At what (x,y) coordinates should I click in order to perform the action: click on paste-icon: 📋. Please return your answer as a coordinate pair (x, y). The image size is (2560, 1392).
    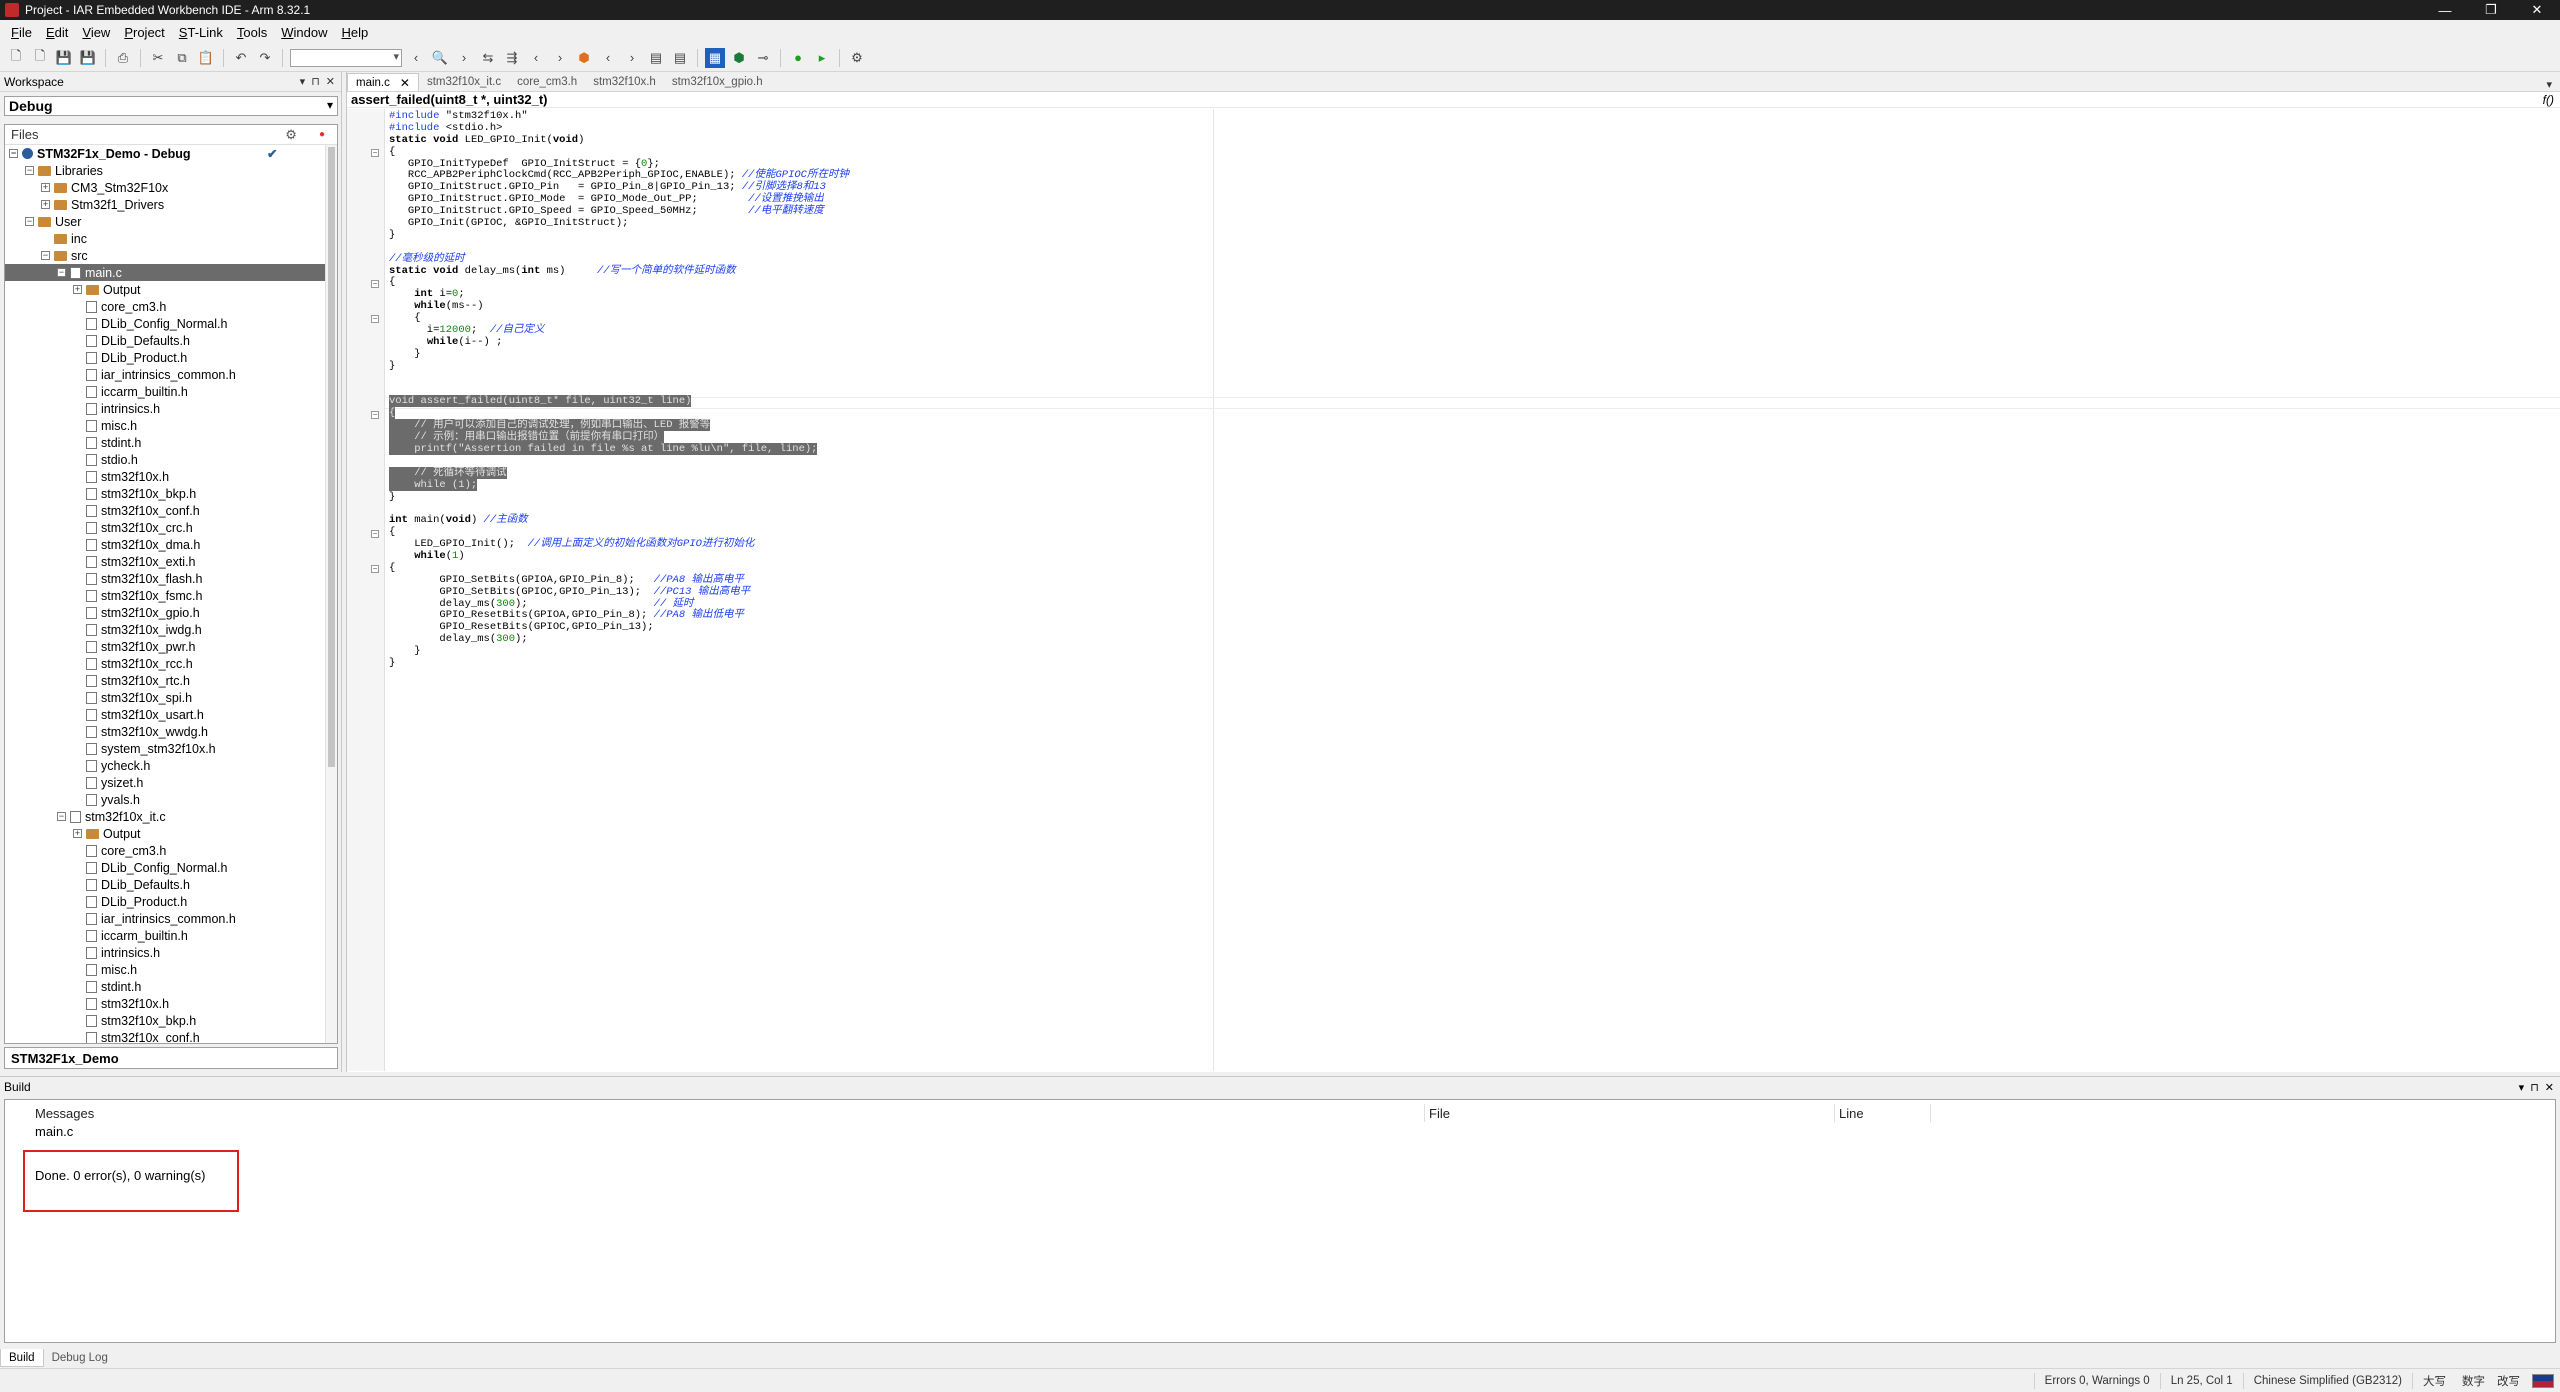
    Looking at the image, I should click on (206, 58).